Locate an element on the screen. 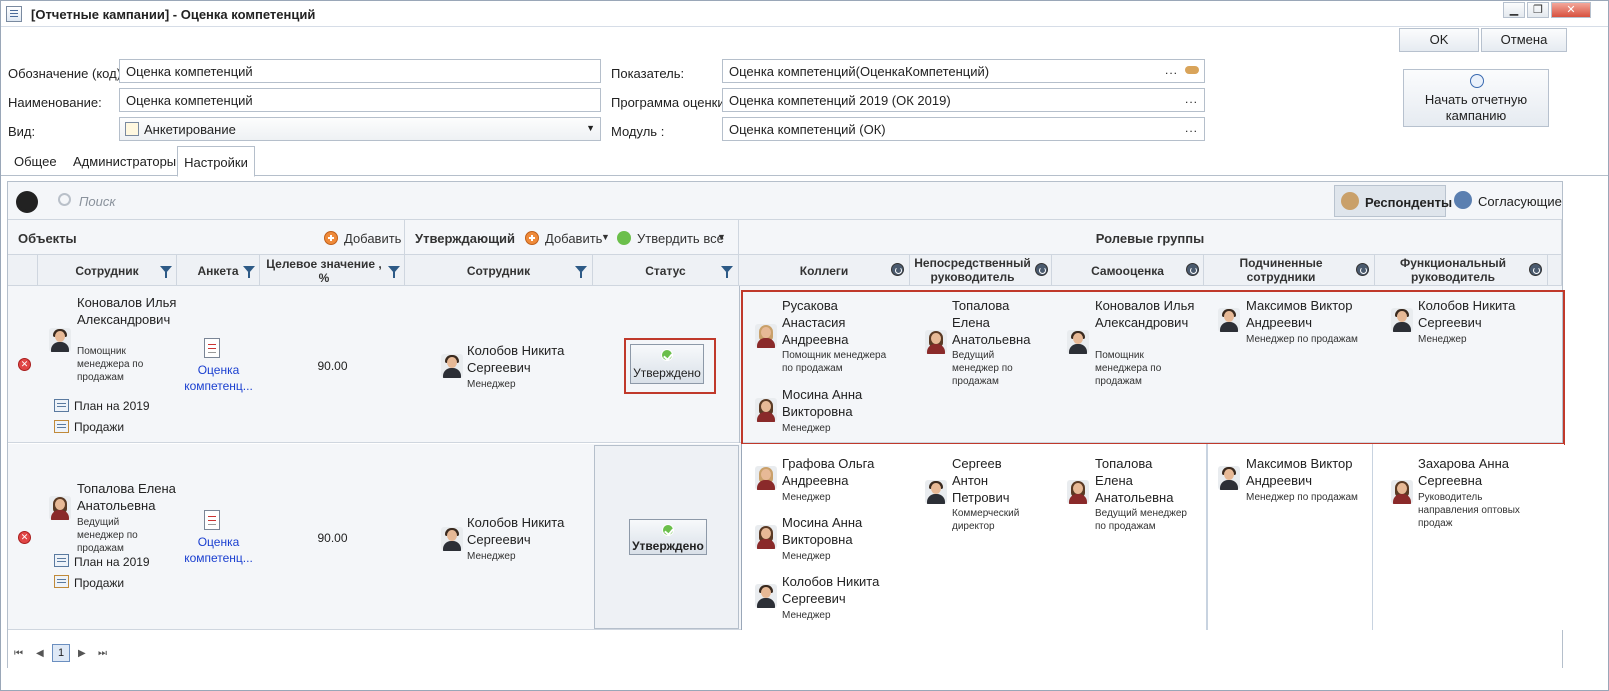  target-value: 90.00 is located at coordinates (332, 538).